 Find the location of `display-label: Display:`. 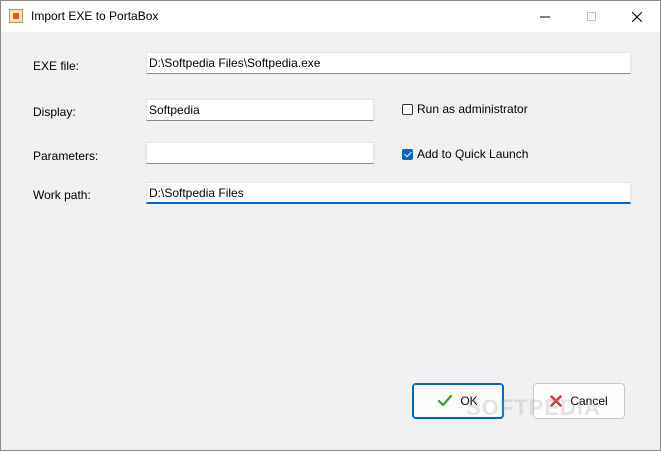

display-label: Display: is located at coordinates (54, 112).